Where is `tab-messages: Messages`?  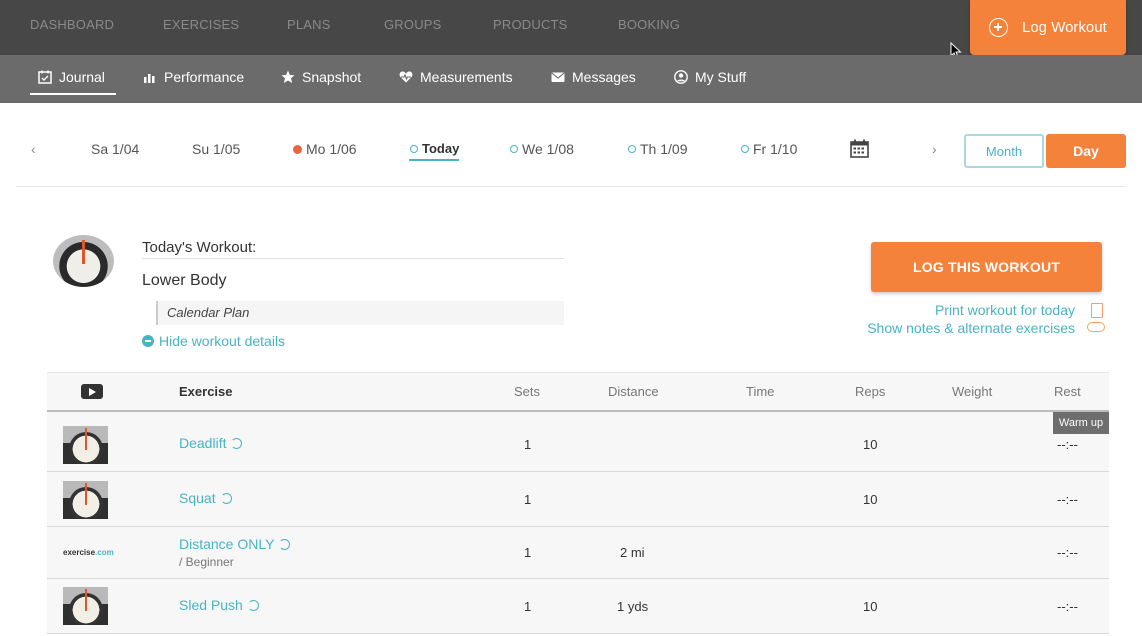 tab-messages: Messages is located at coordinates (593, 77).